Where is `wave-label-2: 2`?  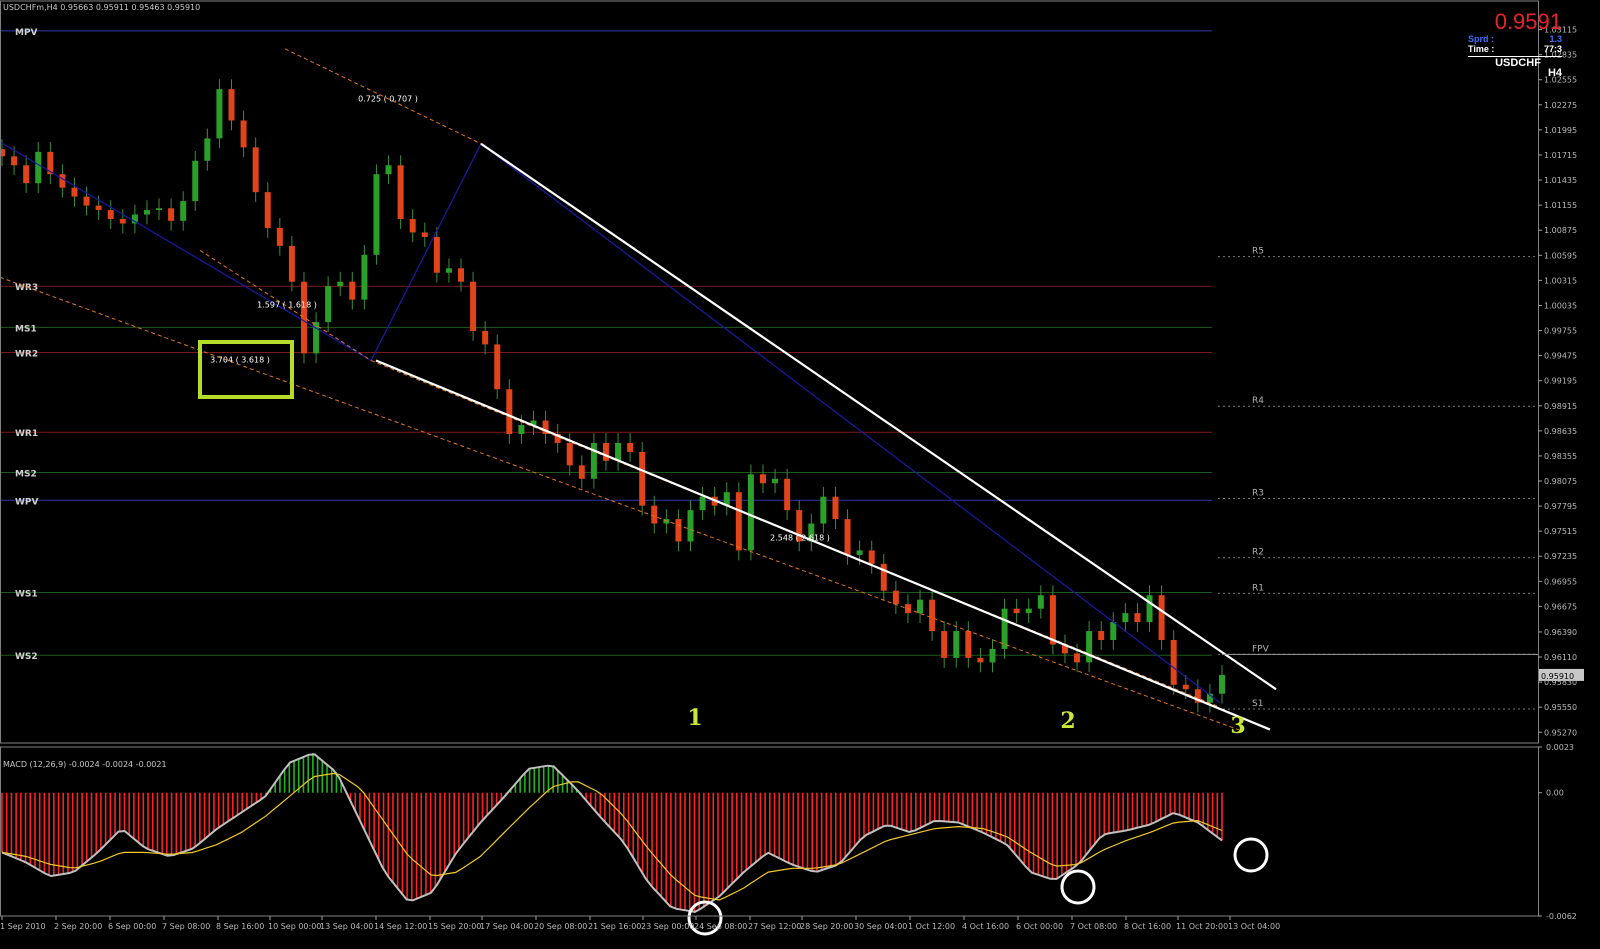 wave-label-2: 2 is located at coordinates (1067, 721).